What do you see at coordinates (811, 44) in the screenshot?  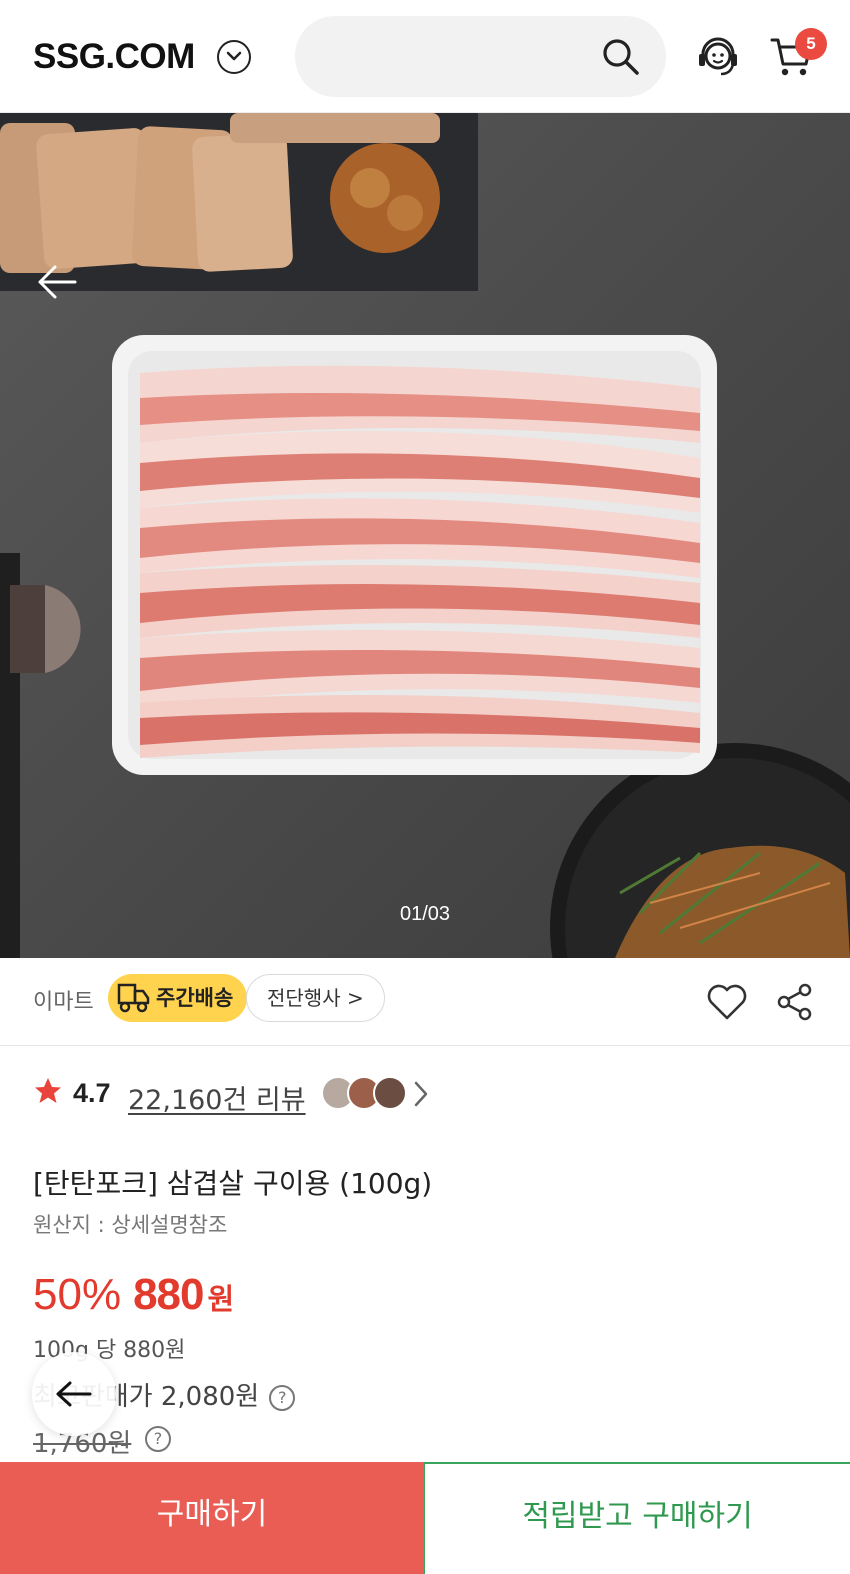 I see `cart-count-badge: 5` at bounding box center [811, 44].